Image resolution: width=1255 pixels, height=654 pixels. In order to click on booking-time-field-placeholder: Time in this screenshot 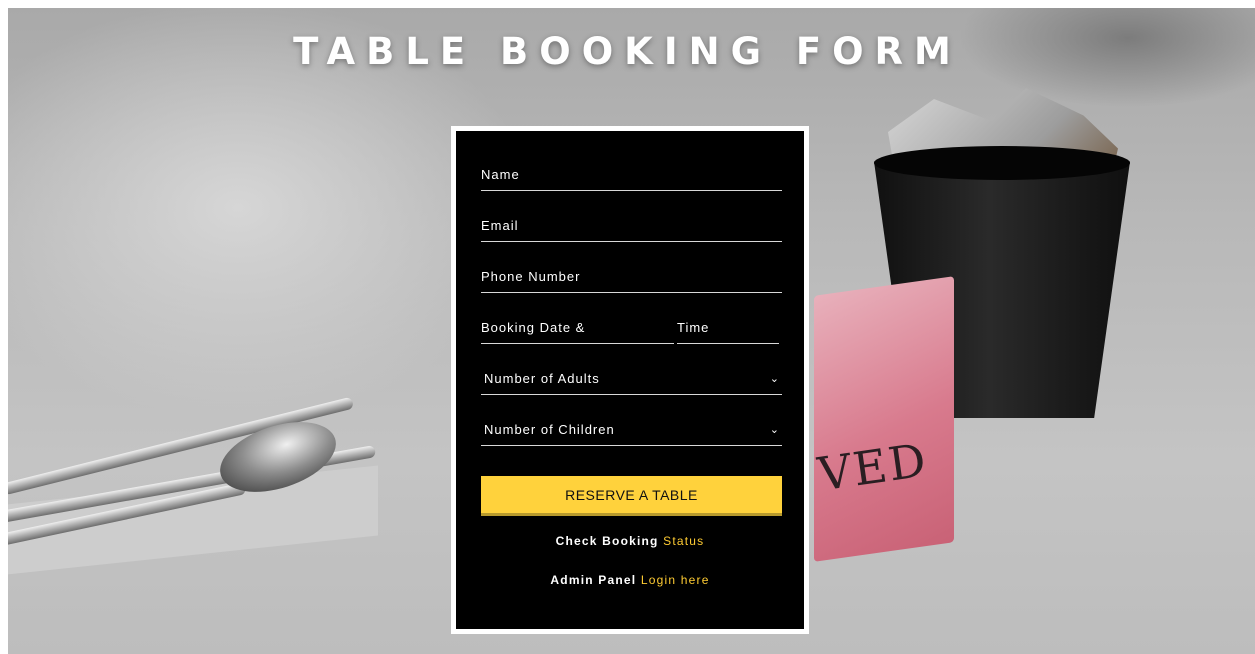, I will do `click(693, 327)`.